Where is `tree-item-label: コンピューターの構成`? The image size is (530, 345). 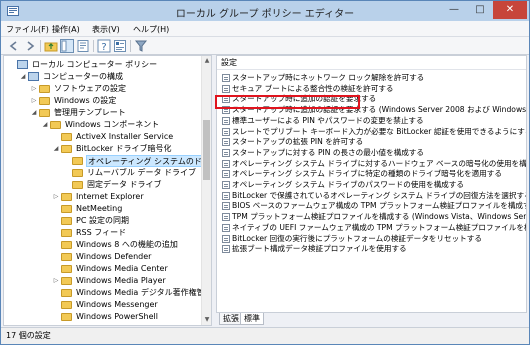 tree-item-label: コンピューターの構成 is located at coordinates (83, 76).